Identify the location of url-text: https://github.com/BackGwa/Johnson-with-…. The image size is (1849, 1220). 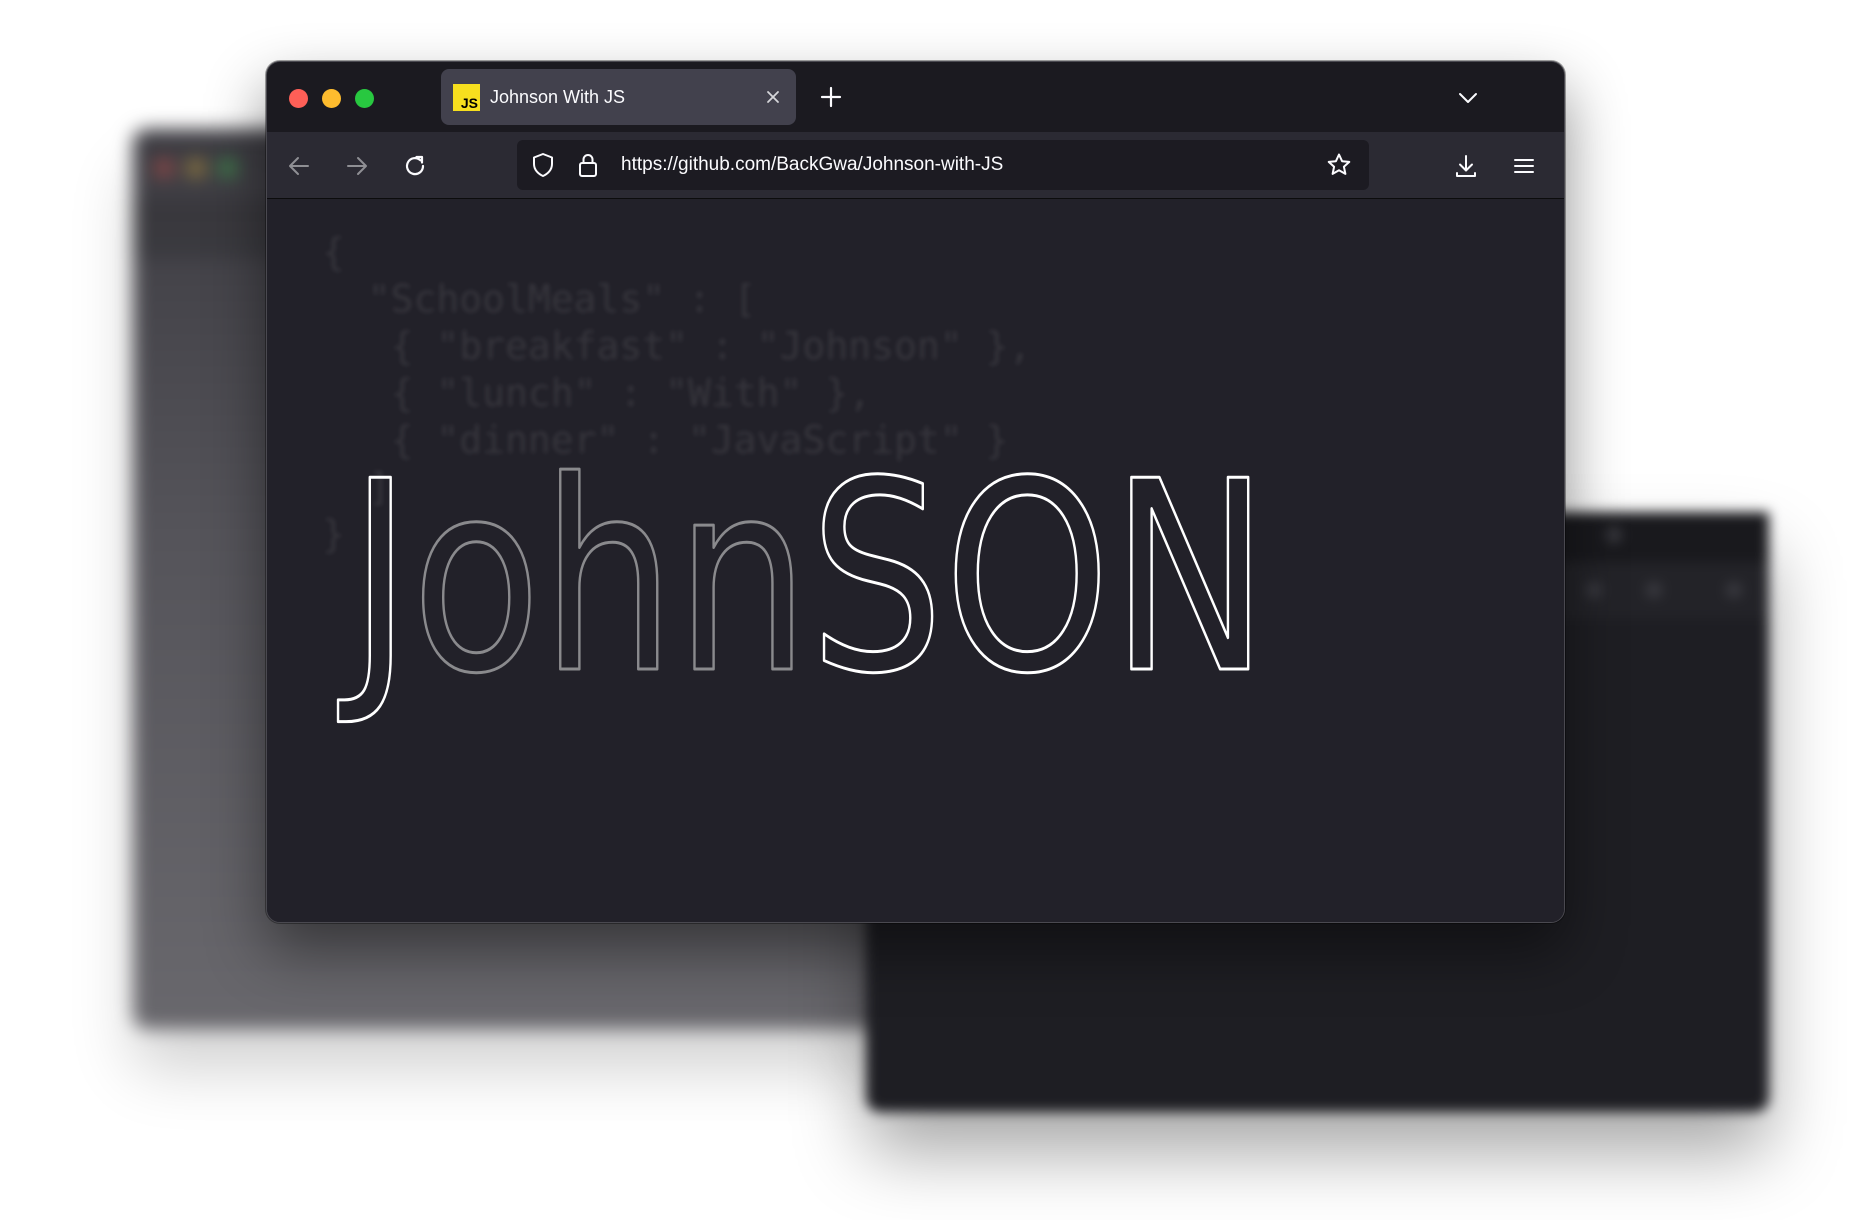
(812, 165).